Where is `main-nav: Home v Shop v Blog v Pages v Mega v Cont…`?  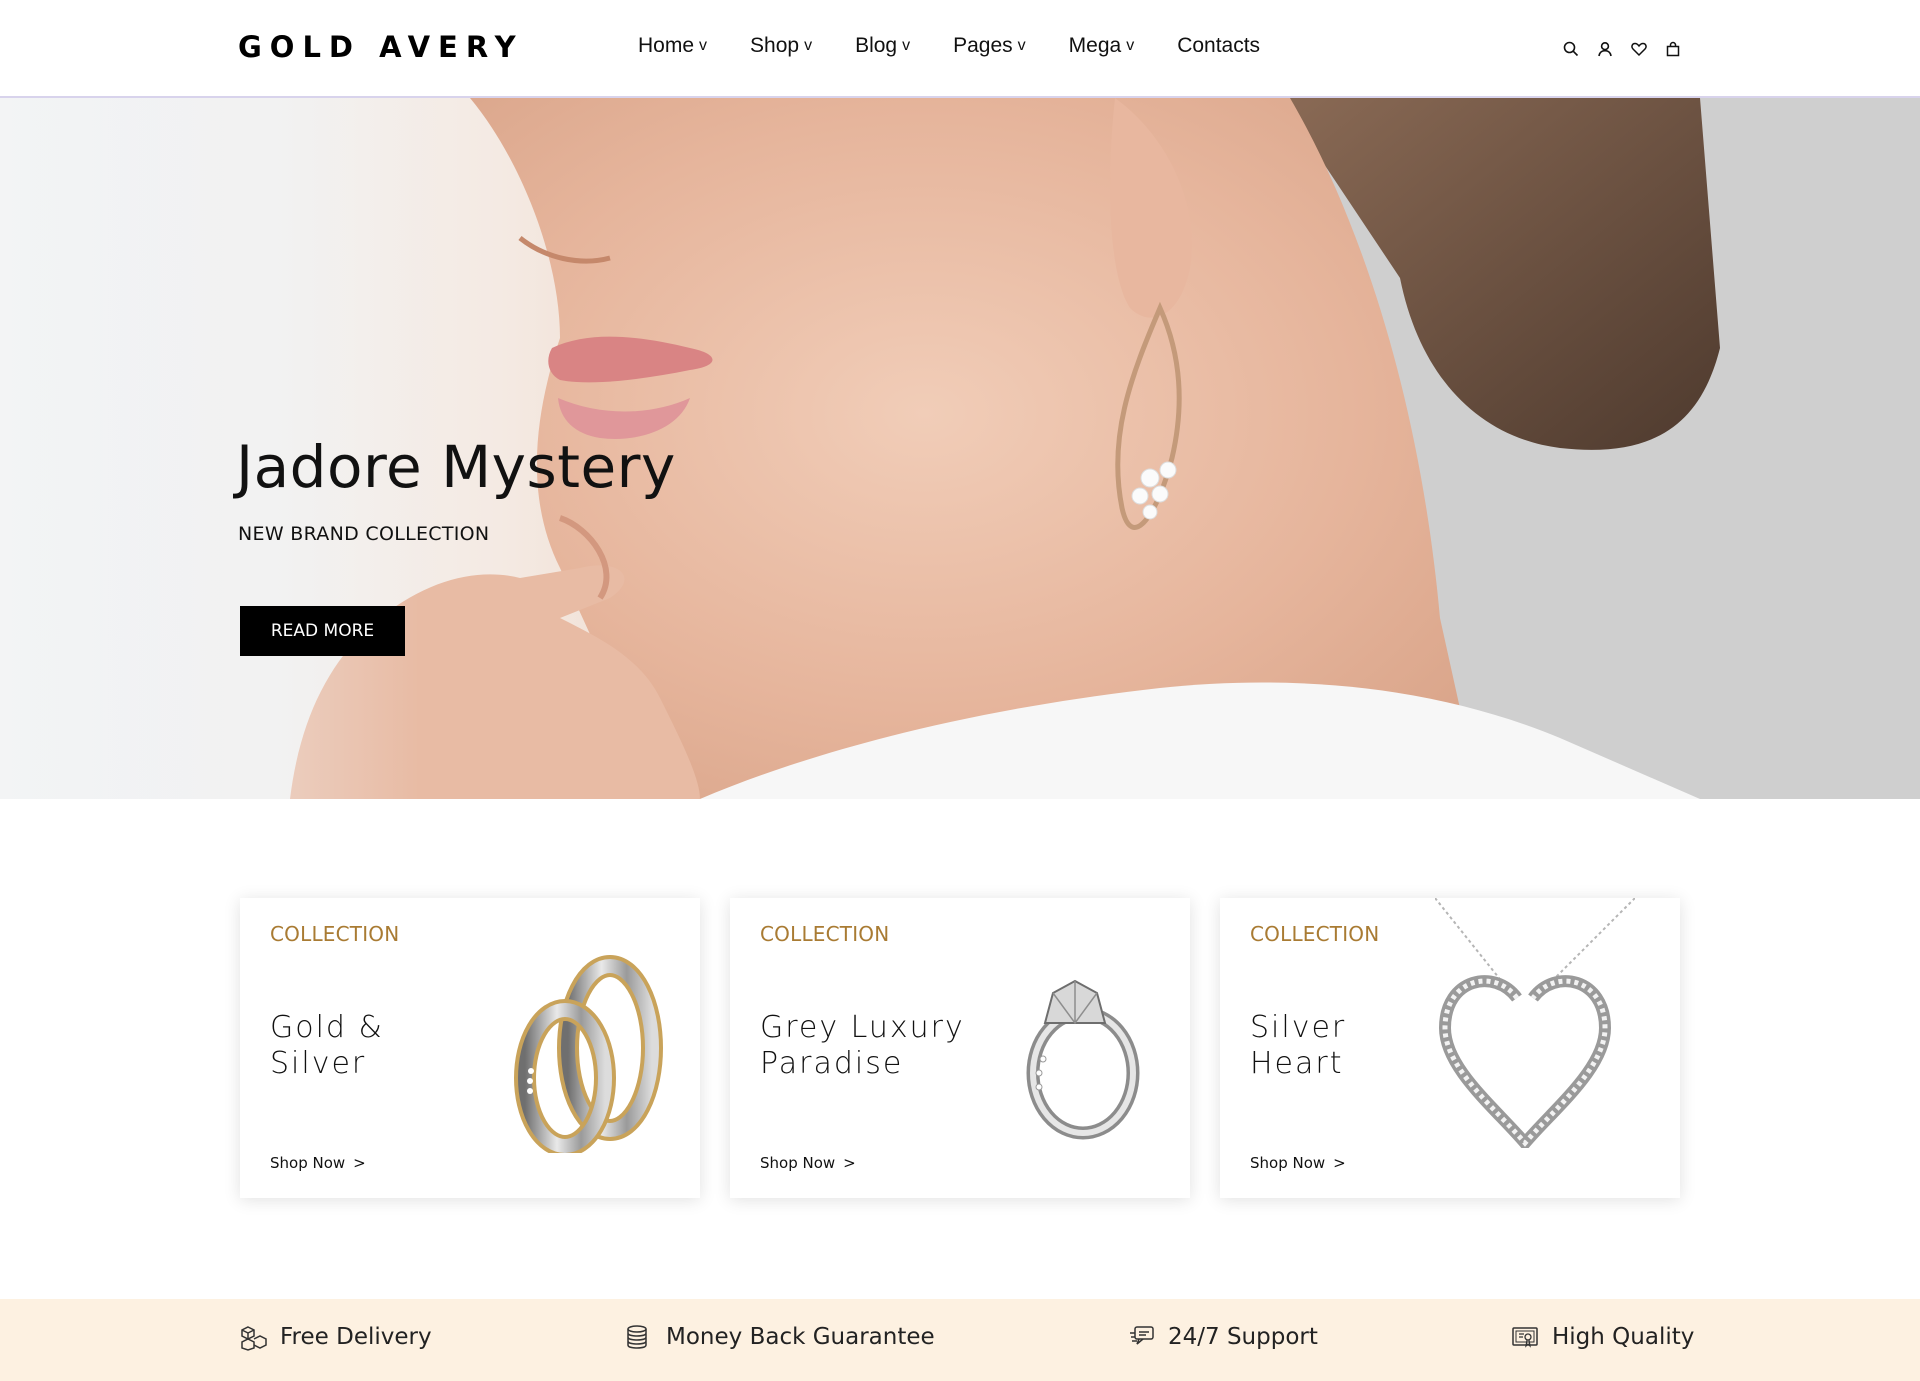 main-nav: Home v Shop v Blog v Pages v Mega v Cont… is located at coordinates (970, 46).